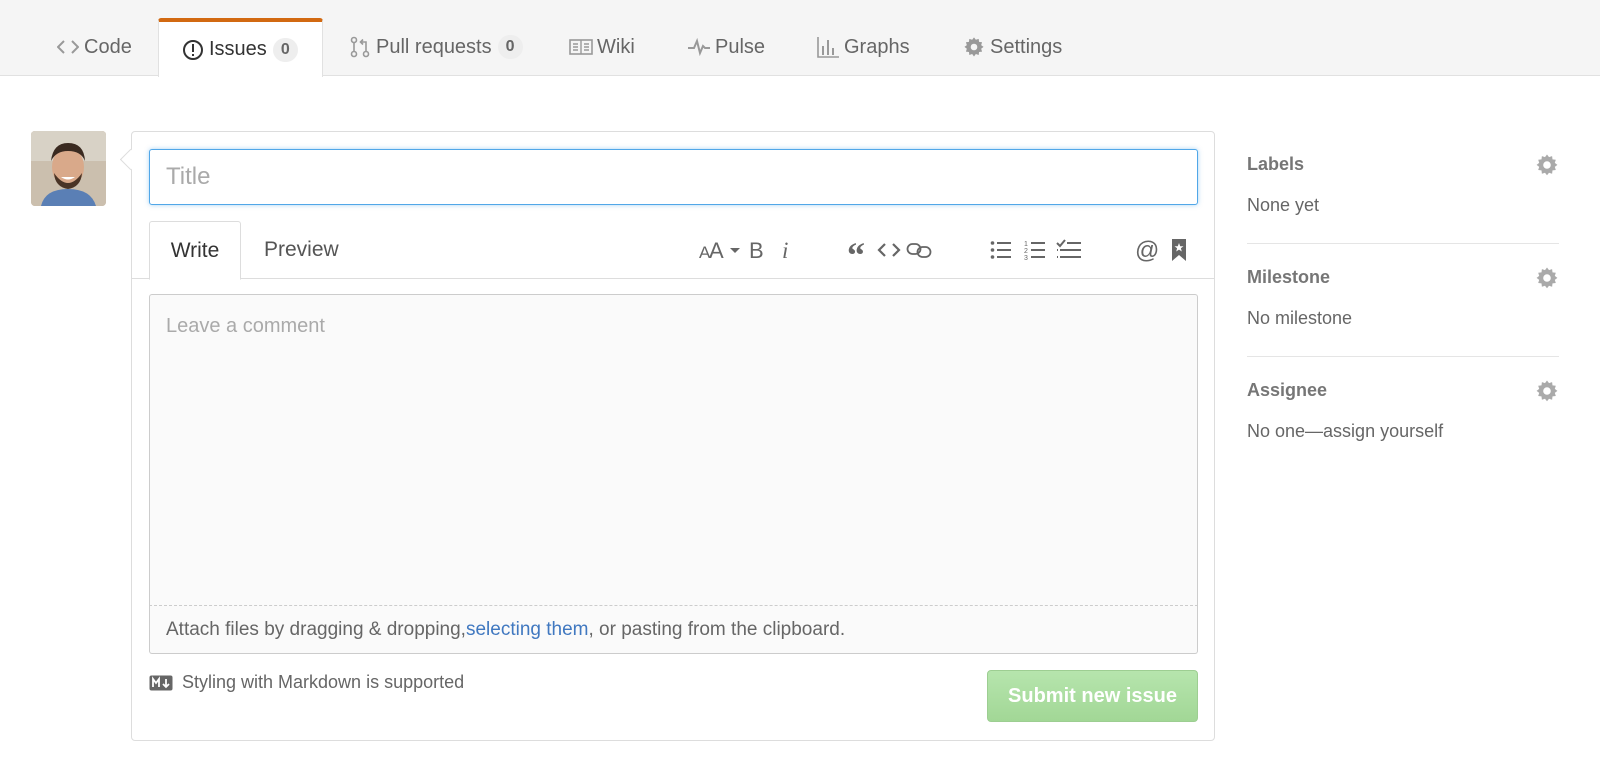  I want to click on pulse-icon, so click(699, 47).